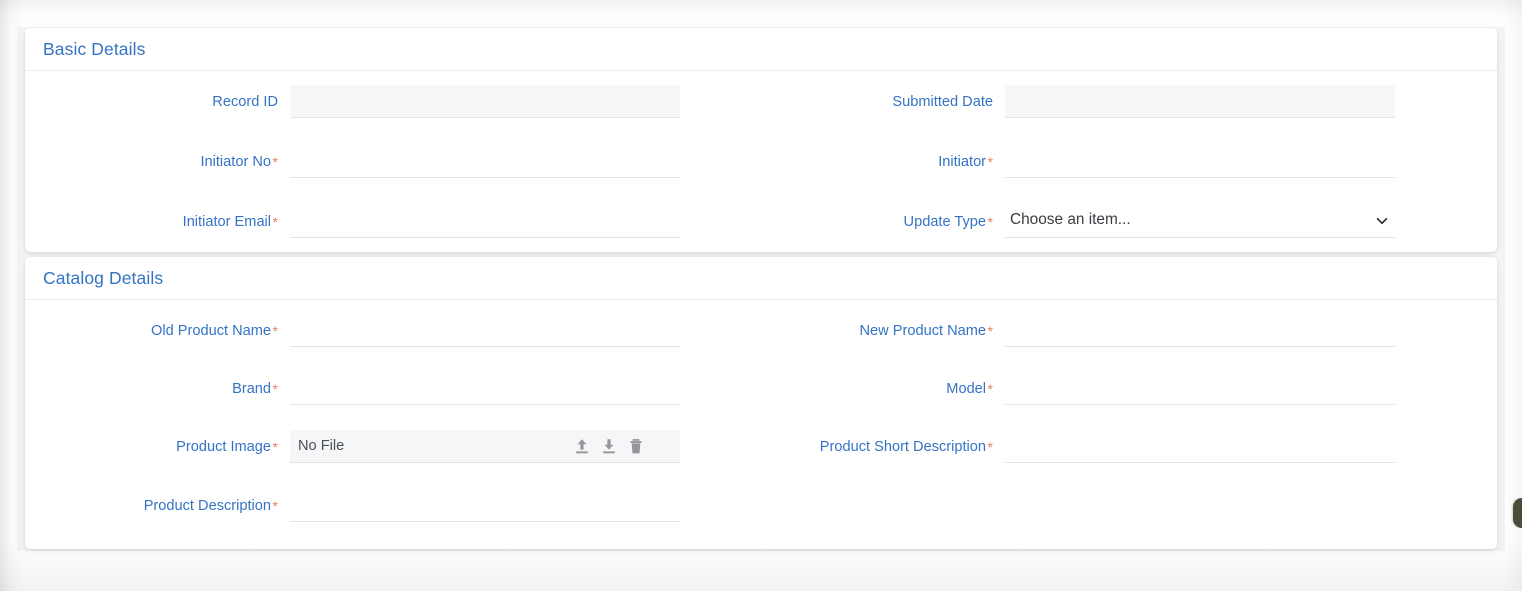  I want to click on control-product-description, so click(485, 505).